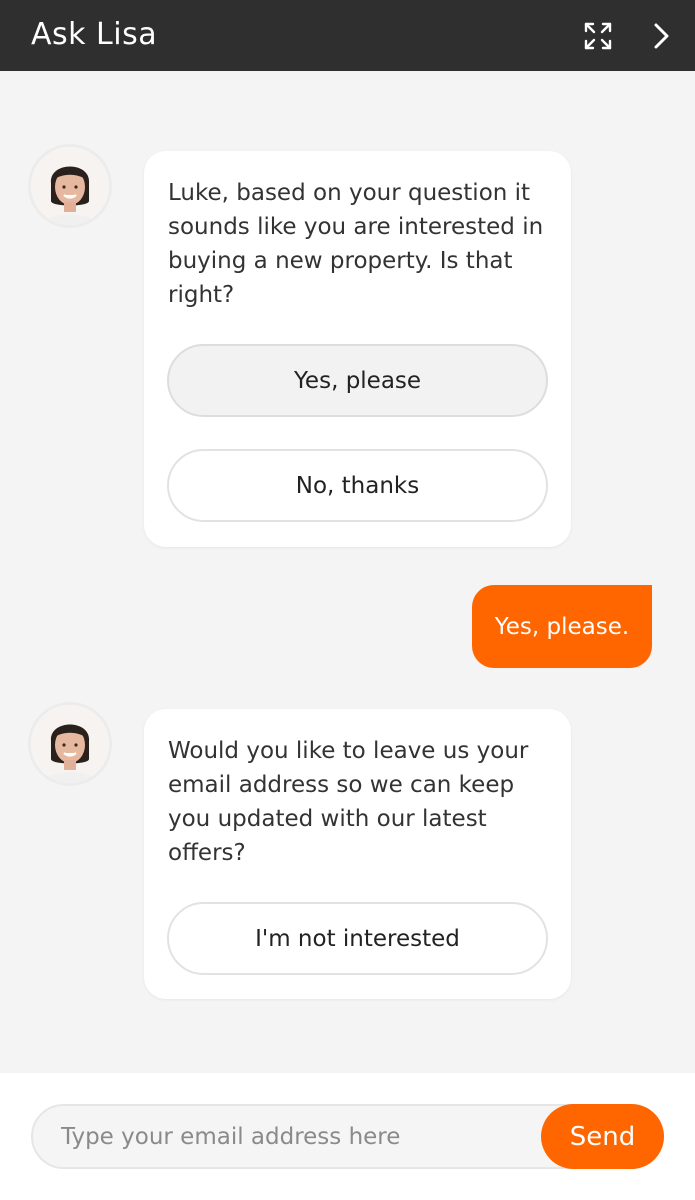 This screenshot has width=695, height=1200. I want to click on send-button: Send, so click(602, 1136).